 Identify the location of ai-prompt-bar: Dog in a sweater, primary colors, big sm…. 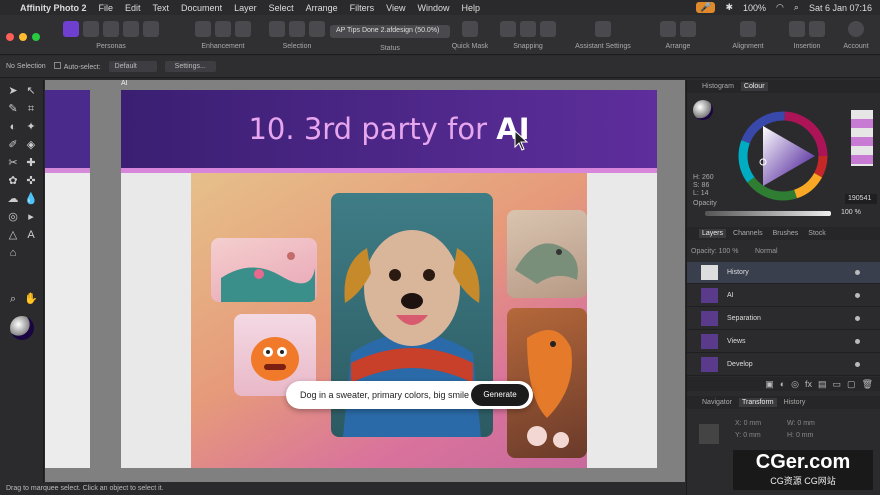
(409, 395).